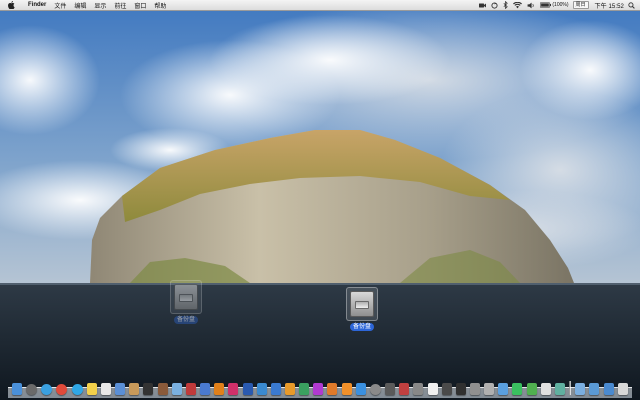 The image size is (640, 400). What do you see at coordinates (304, 389) in the screenshot?
I see `numbers-icon` at bounding box center [304, 389].